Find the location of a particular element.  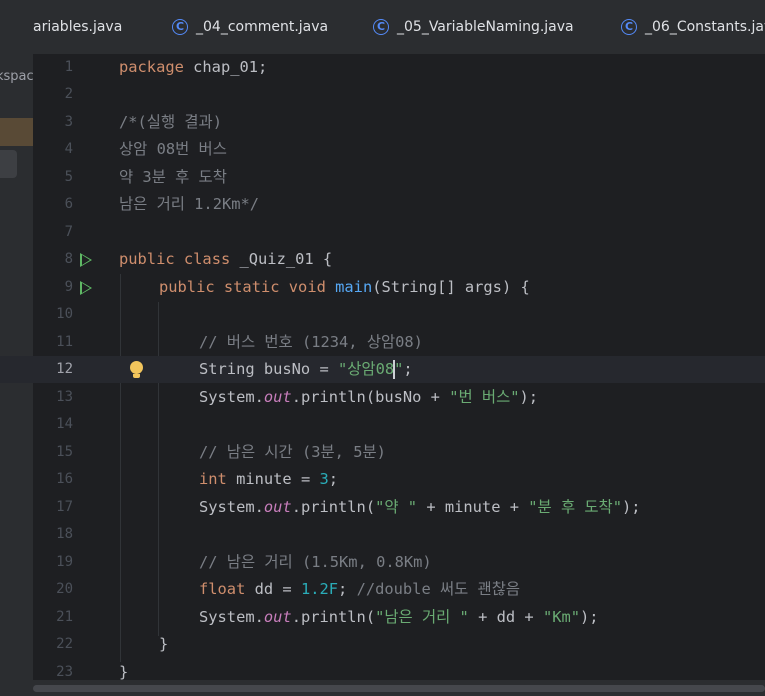

code-text: float dd = 1.2F; //double 써도 괜찮음 is located at coordinates (360, 589).